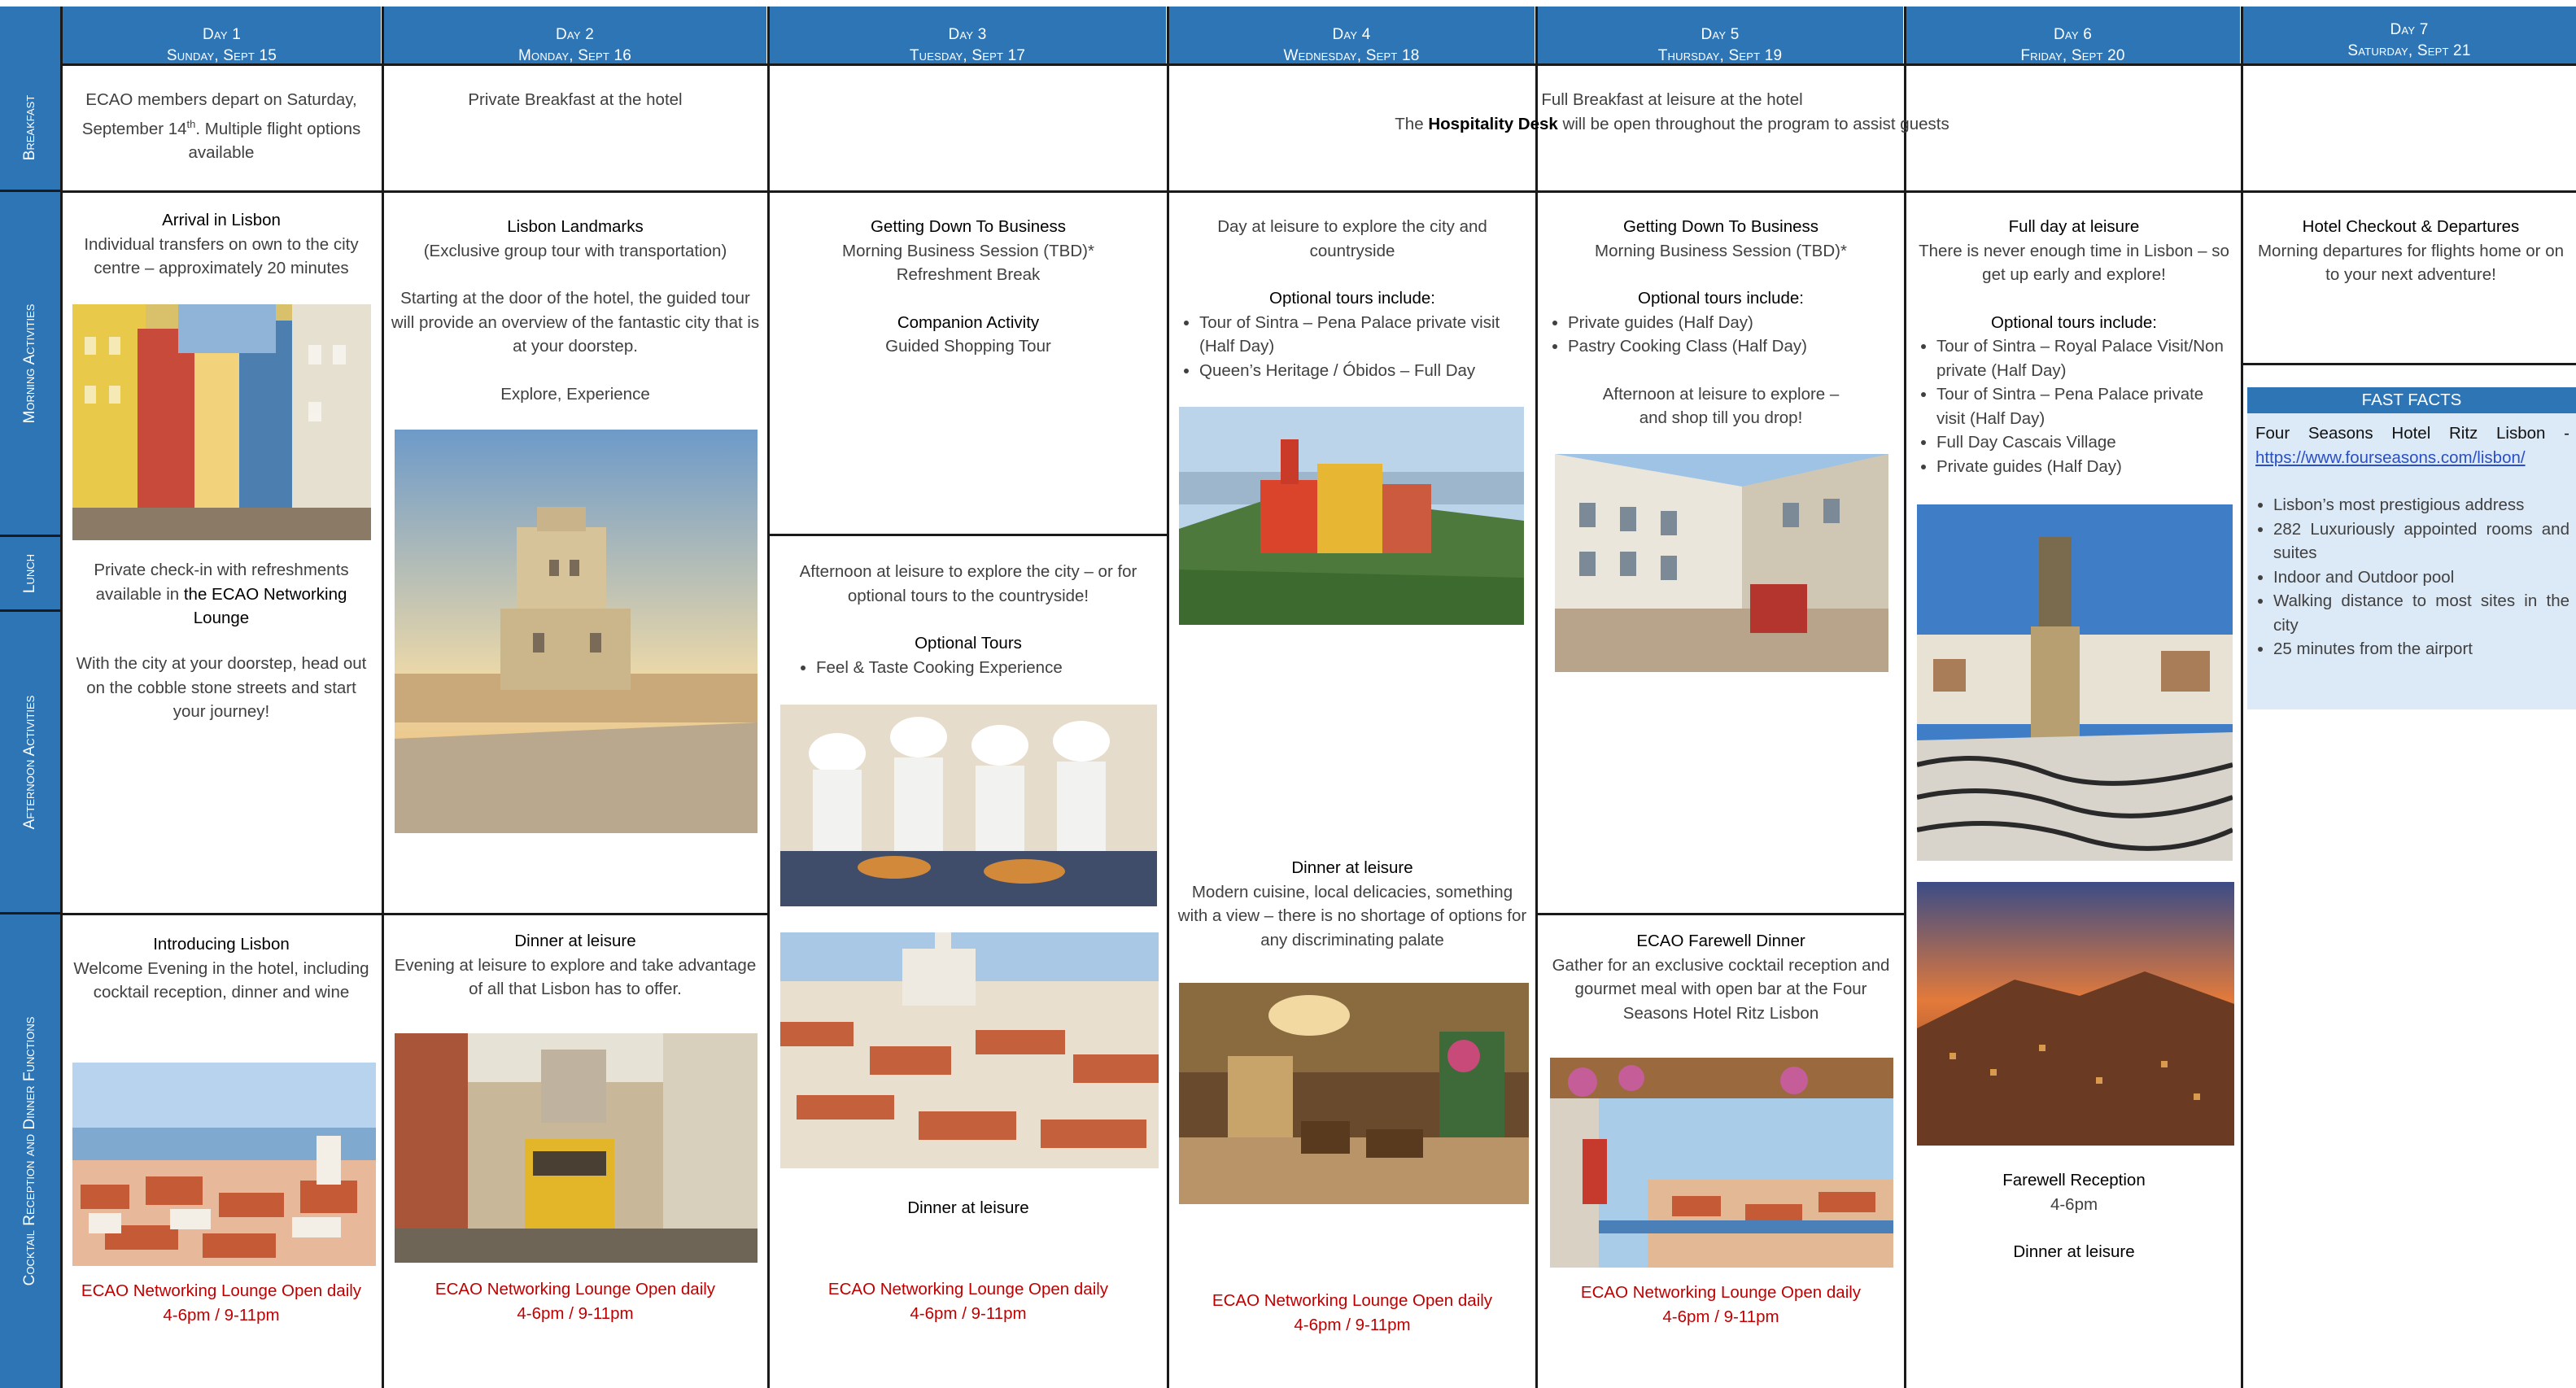 Image resolution: width=2576 pixels, height=1388 pixels. I want to click on tram-street-photo, so click(576, 1148).